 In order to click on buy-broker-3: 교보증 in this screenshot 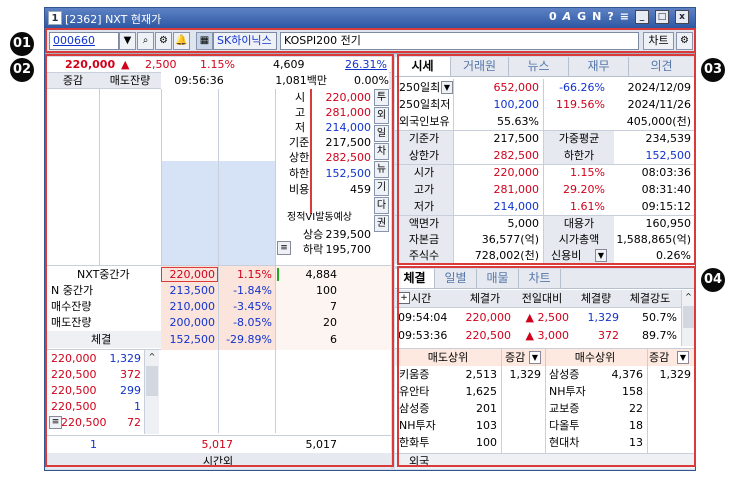, I will do `click(564, 408)`.